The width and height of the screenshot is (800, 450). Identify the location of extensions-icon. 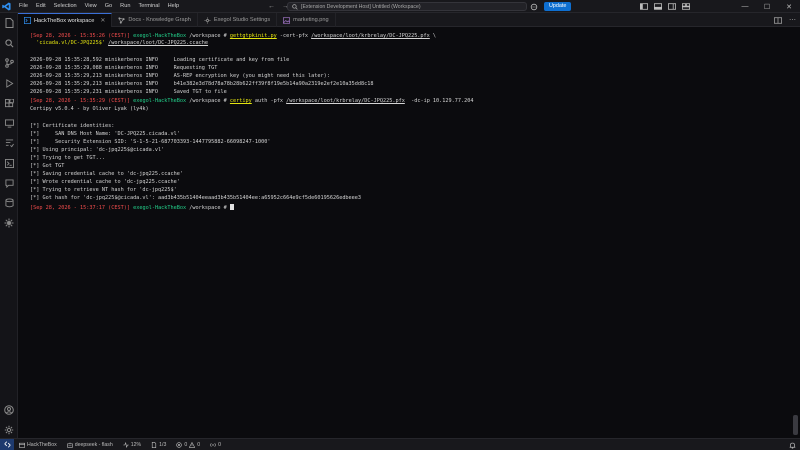
(9, 103).